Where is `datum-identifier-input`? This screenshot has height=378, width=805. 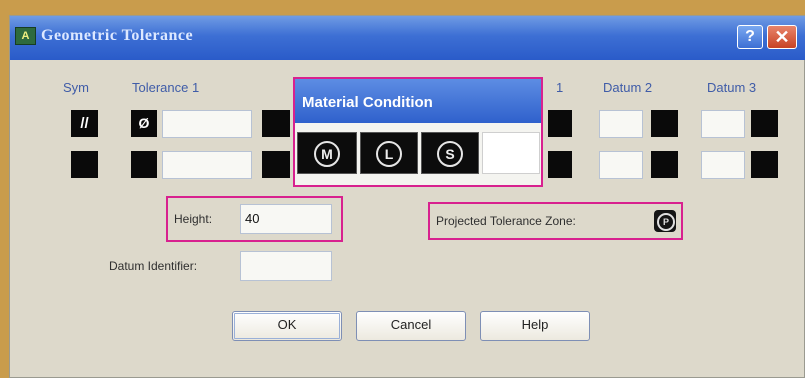 datum-identifier-input is located at coordinates (286, 266).